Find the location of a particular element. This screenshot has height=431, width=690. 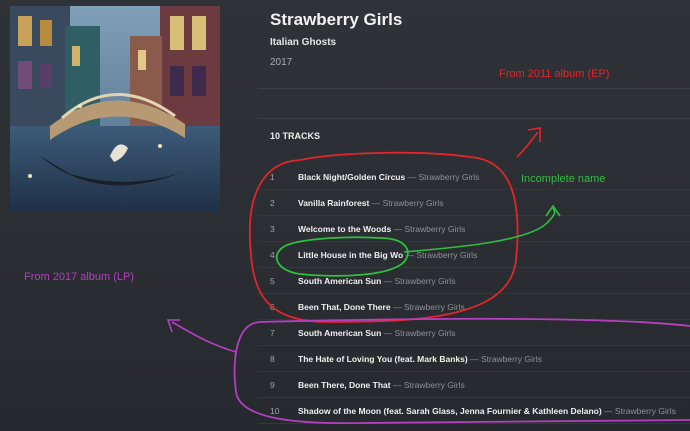

incomplete-name-annotation-text: Incomplete name is located at coordinates (563, 179).